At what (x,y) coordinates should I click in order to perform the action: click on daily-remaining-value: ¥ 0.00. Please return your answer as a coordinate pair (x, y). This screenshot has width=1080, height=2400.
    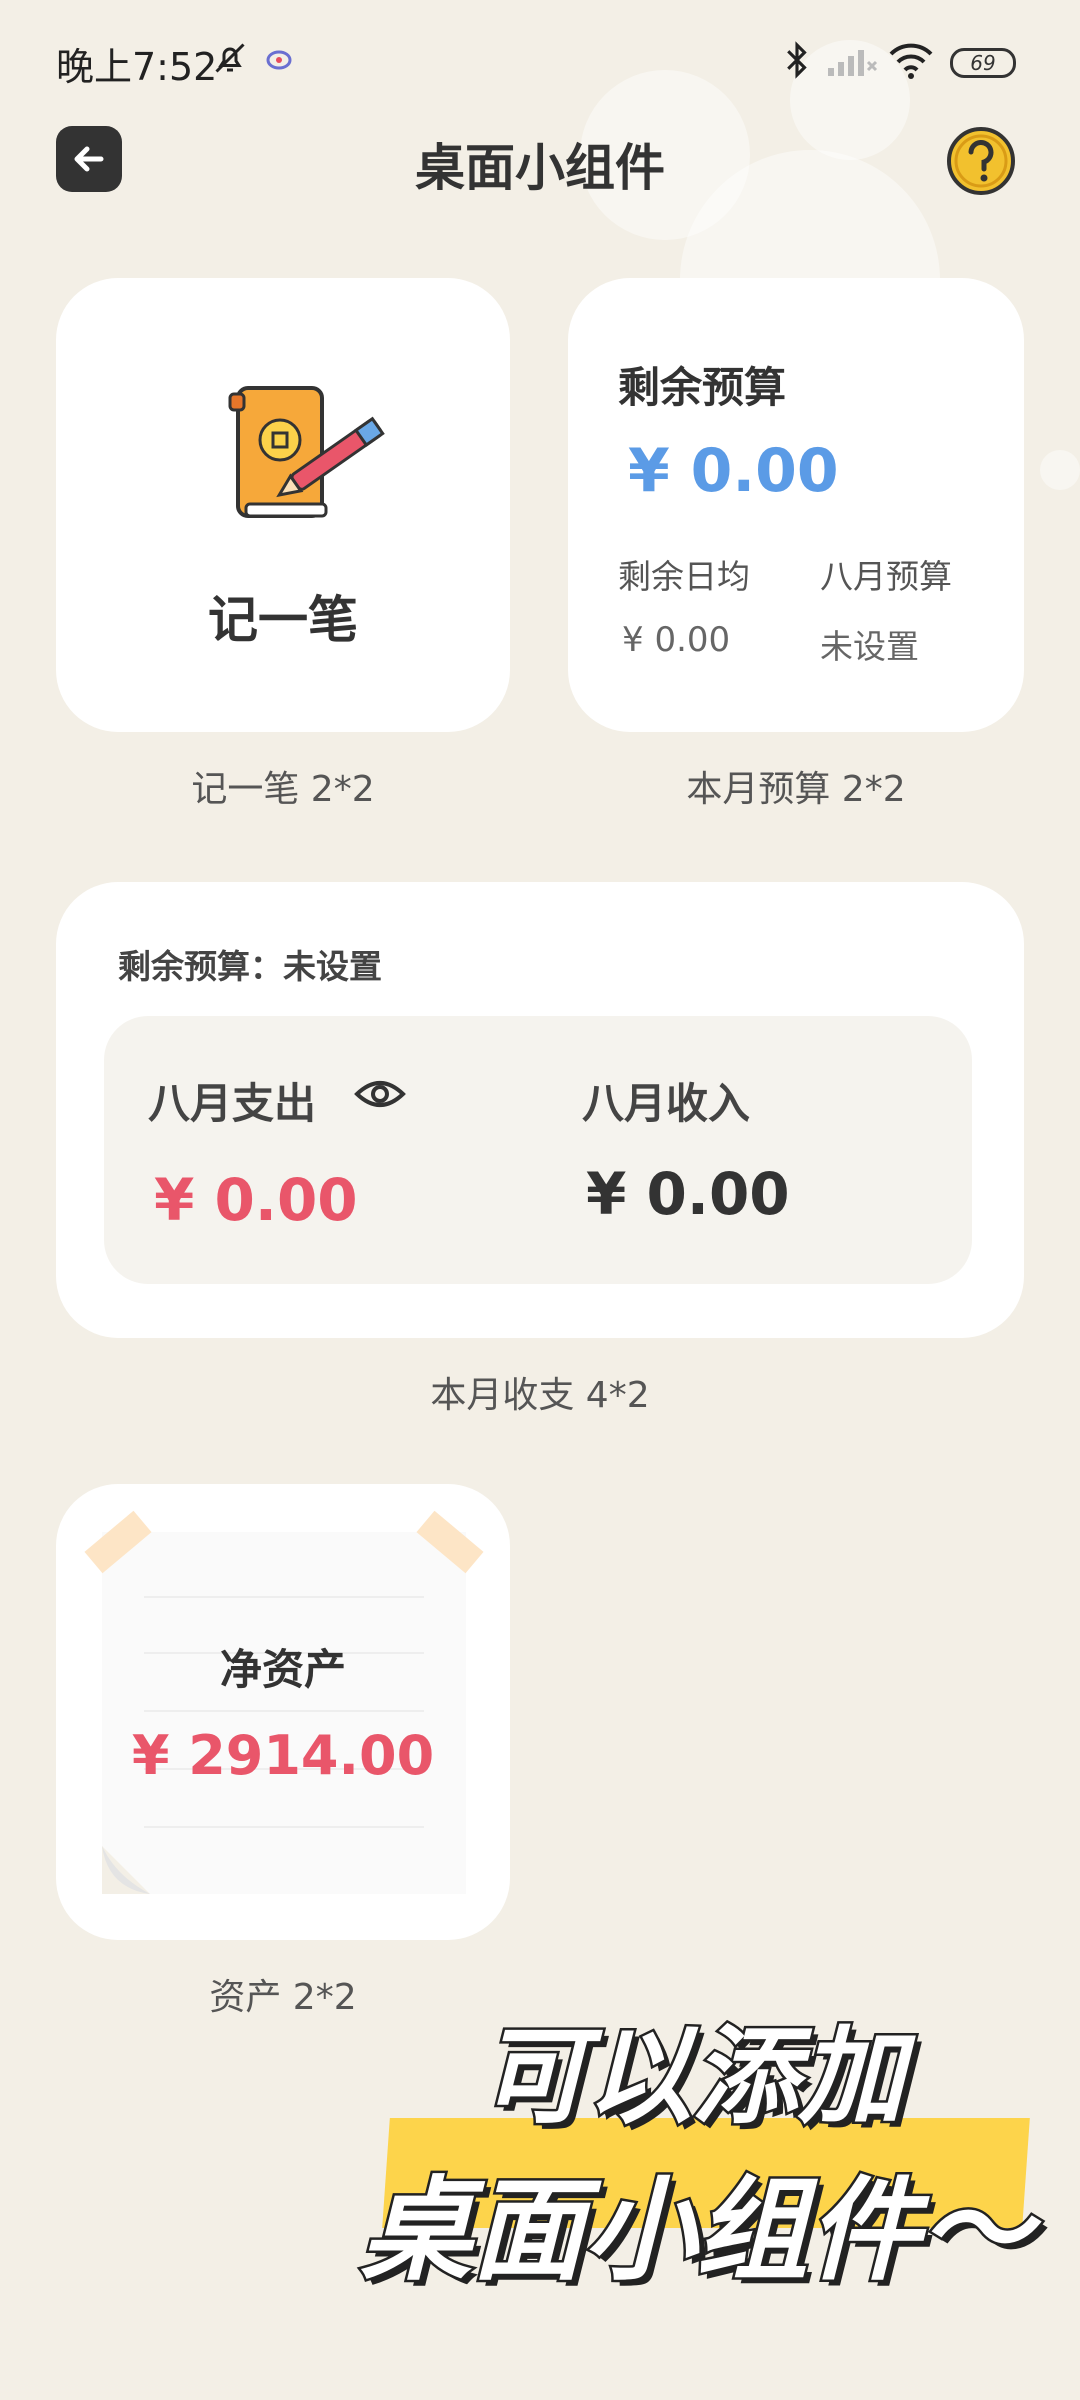
    Looking at the image, I should click on (676, 640).